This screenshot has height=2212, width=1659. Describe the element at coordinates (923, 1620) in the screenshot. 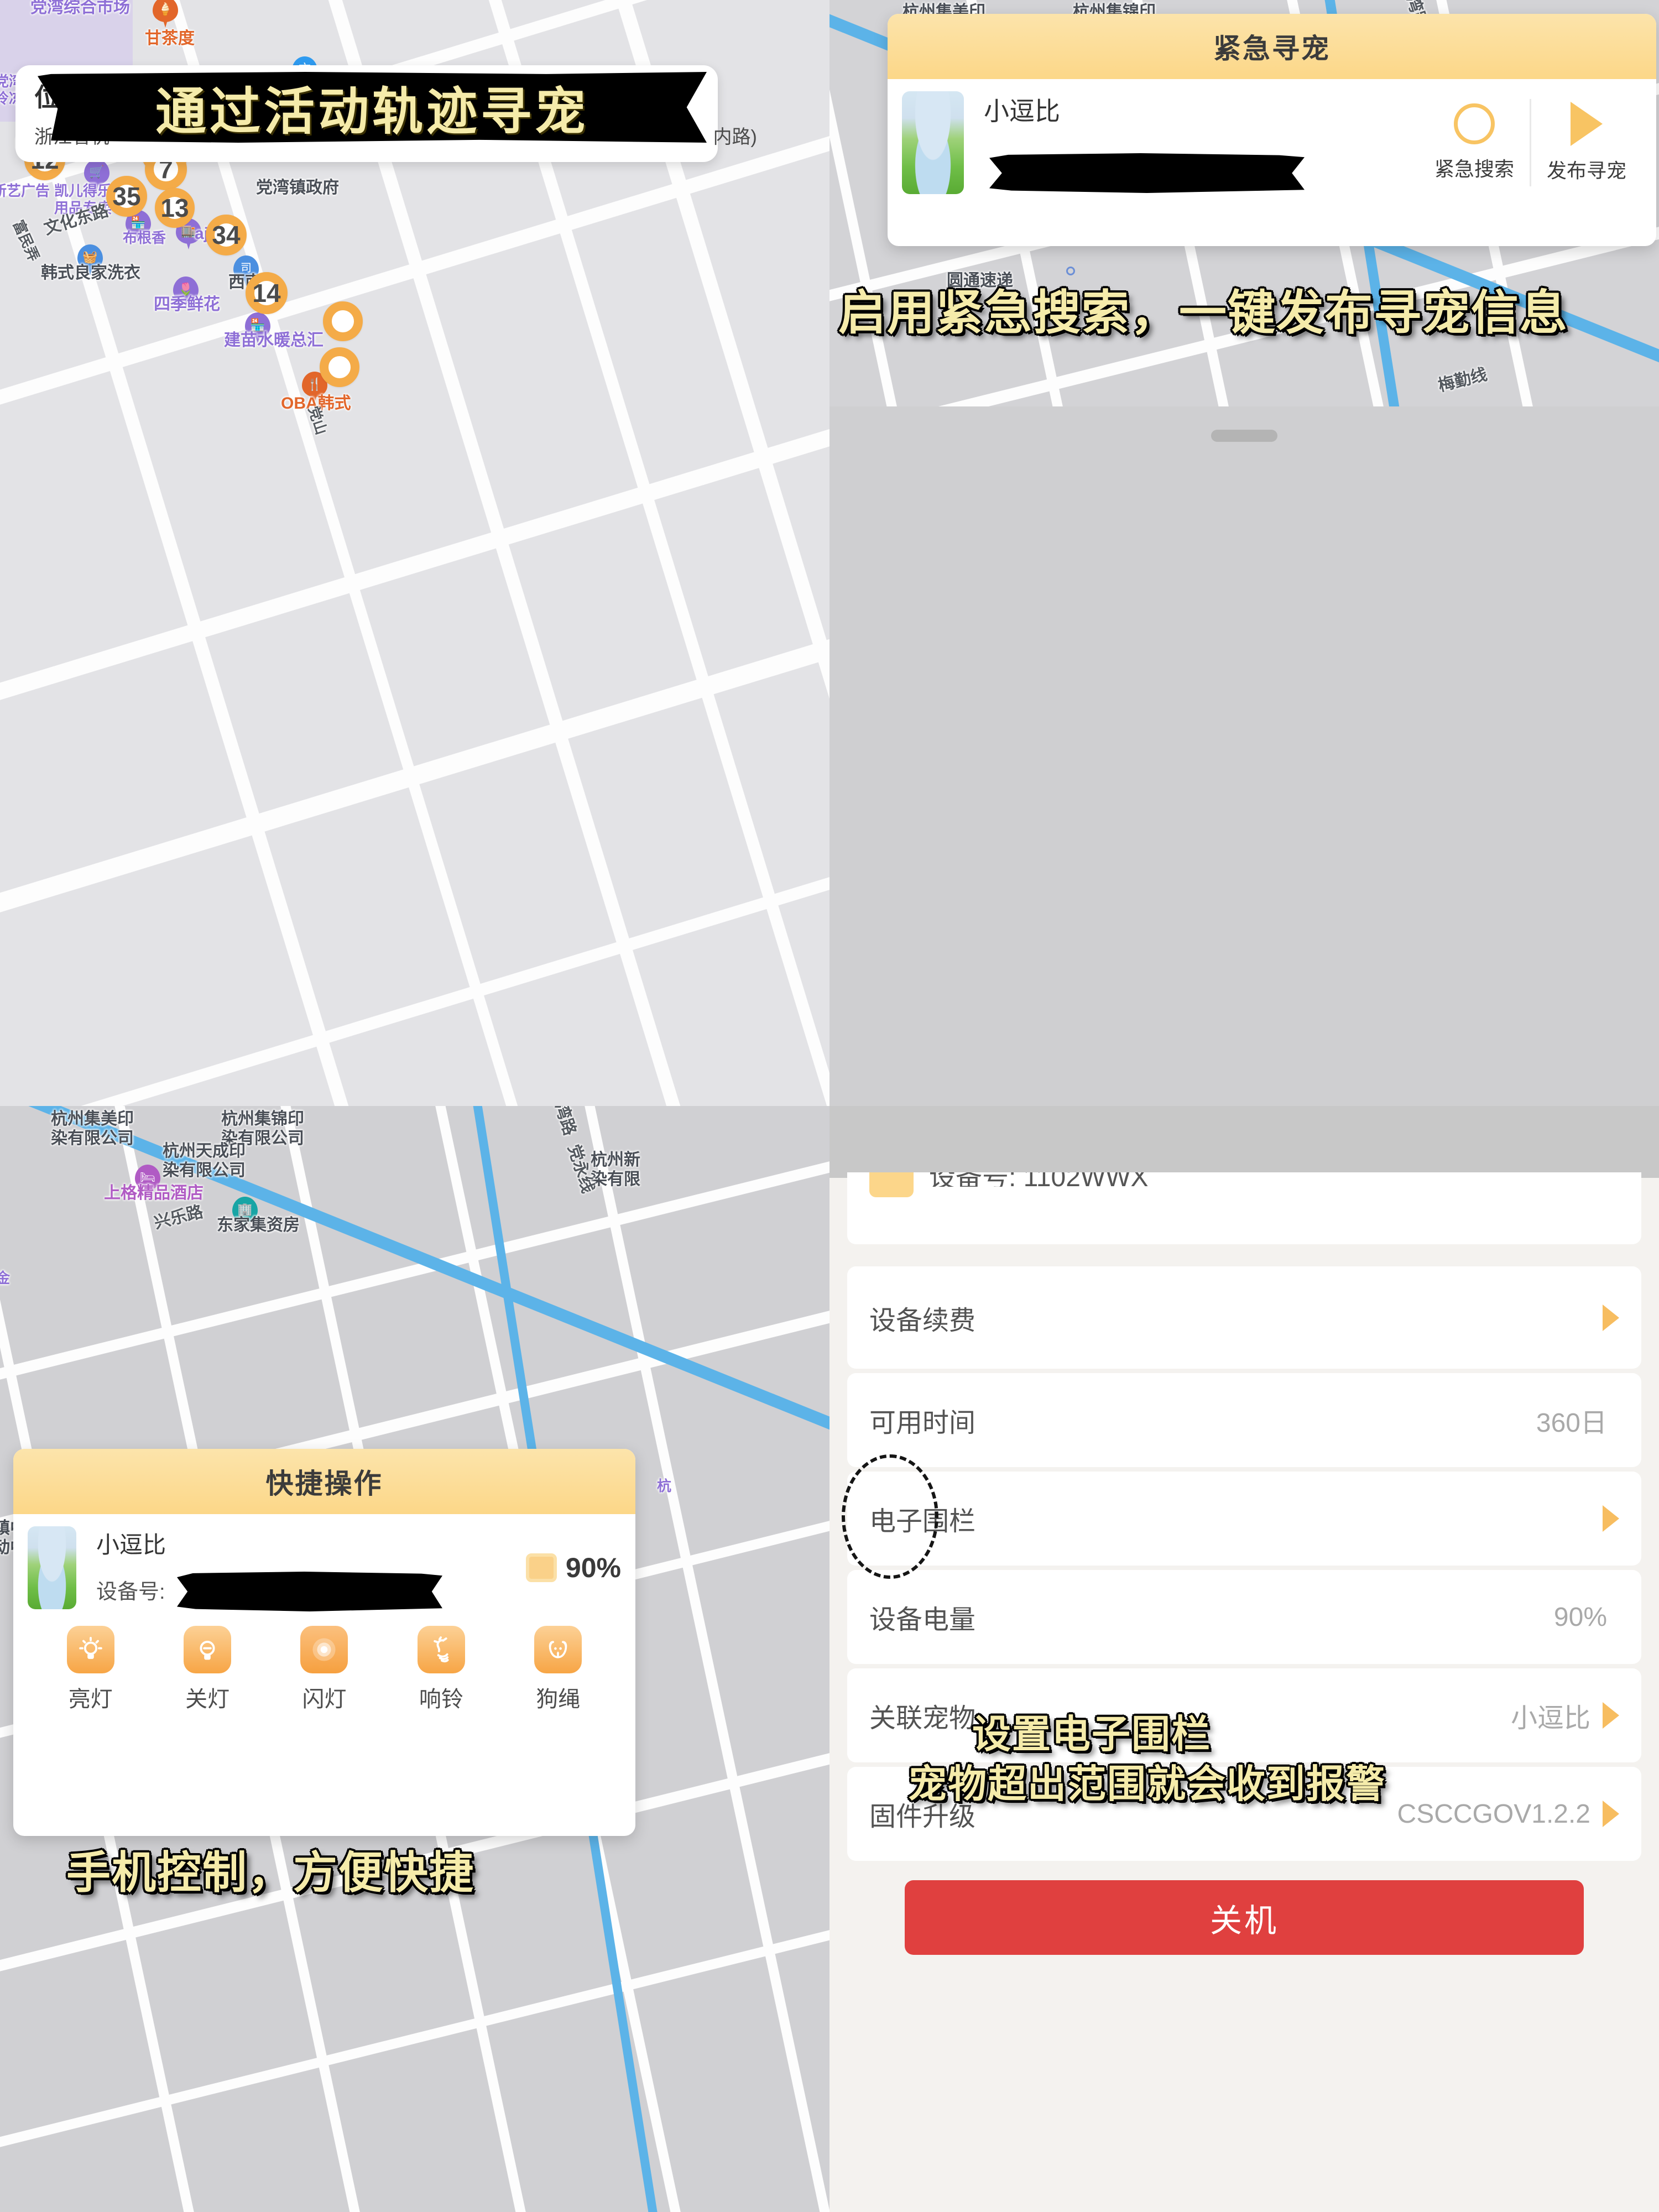

I see `row-label: 设备电量` at that location.